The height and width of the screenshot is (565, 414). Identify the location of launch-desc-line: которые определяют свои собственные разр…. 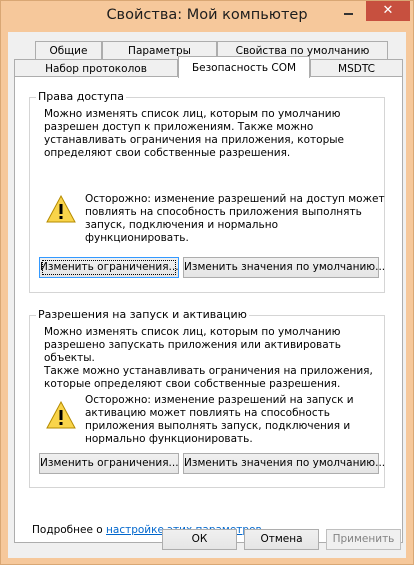
(192, 384).